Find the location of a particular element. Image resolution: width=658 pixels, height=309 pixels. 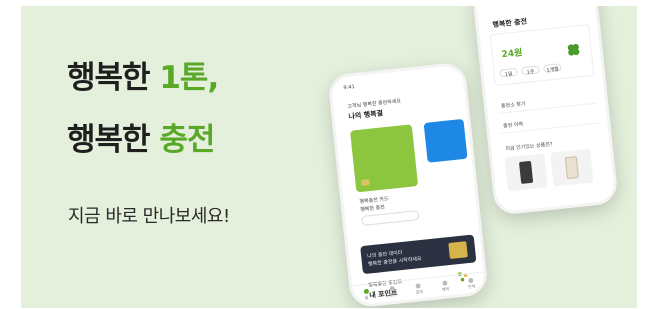

tab-benefit: 혜택 is located at coordinates (445, 286).